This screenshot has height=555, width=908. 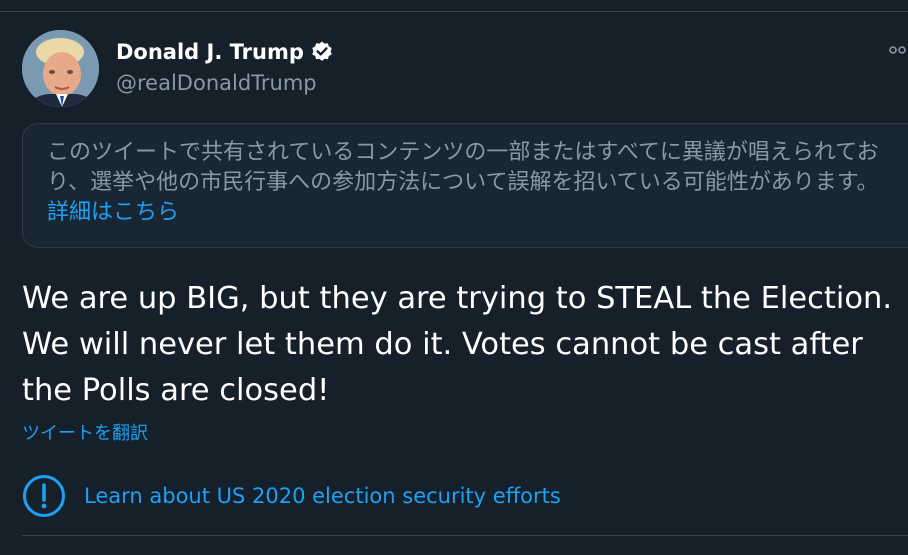 I want to click on bottom-divider, so click(x=465, y=535).